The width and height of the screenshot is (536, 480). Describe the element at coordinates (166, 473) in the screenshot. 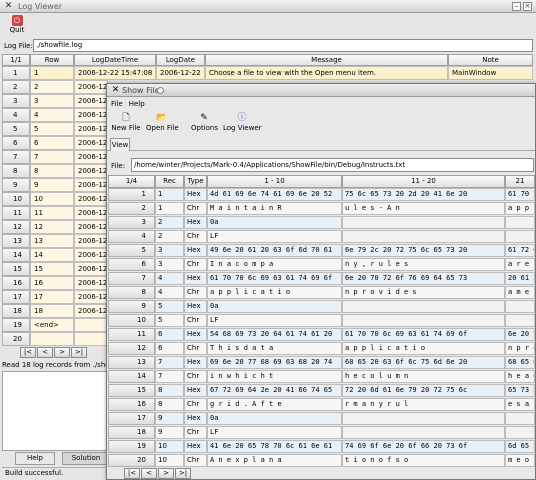

I see `next-record-button: >` at that location.